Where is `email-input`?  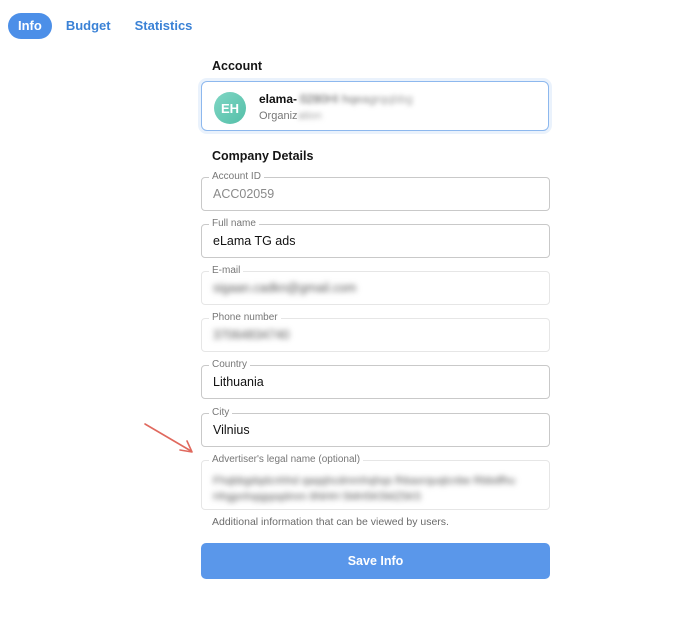 email-input is located at coordinates (373, 288).